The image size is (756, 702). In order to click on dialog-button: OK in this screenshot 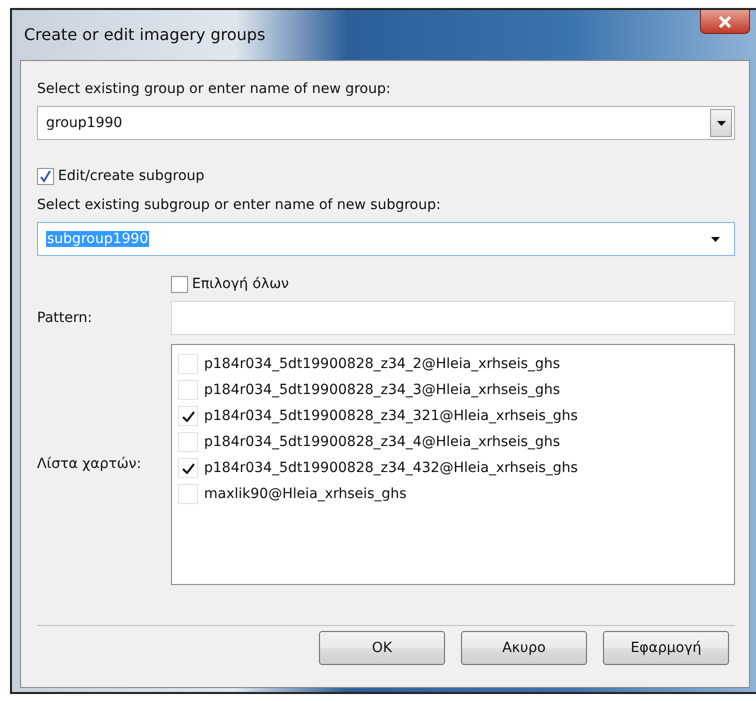, I will do `click(382, 648)`.